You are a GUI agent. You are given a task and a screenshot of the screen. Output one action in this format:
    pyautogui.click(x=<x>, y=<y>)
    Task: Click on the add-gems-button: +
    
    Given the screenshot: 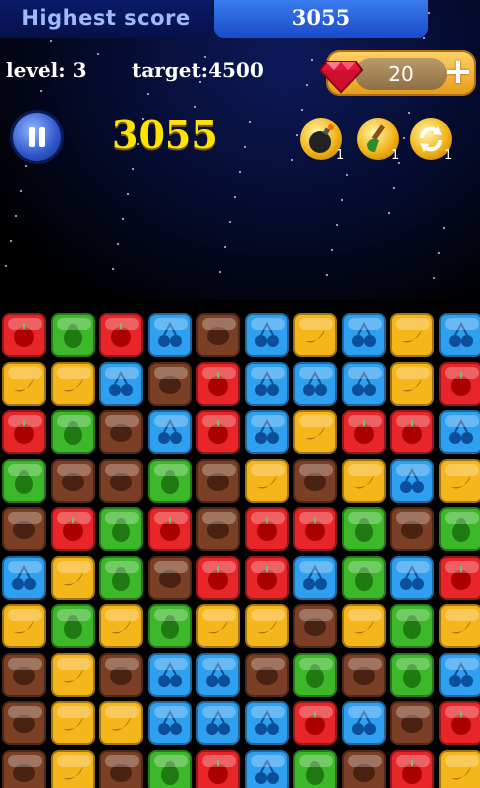 What is the action you would take?
    pyautogui.click(x=458, y=72)
    